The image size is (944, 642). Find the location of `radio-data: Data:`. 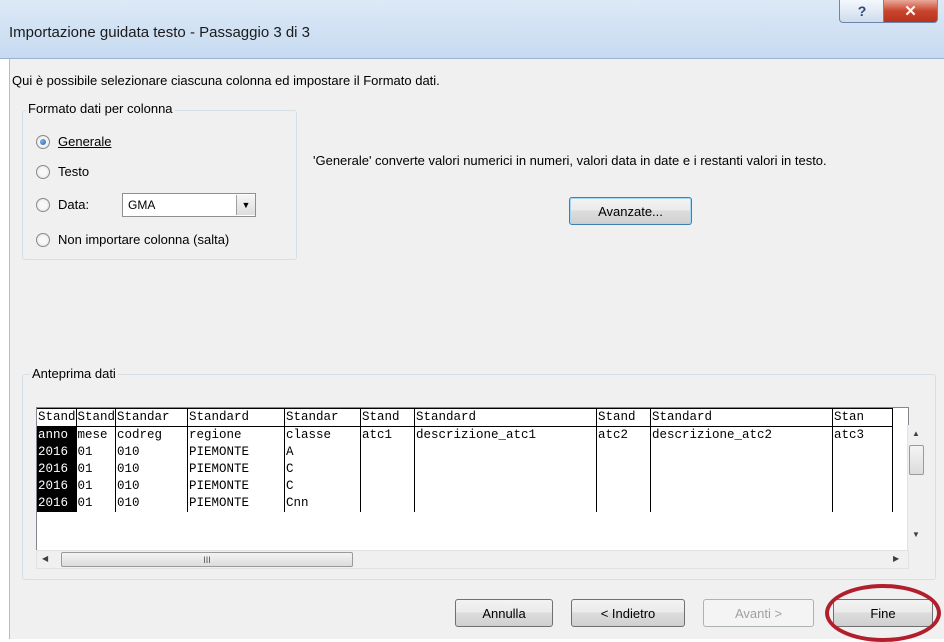

radio-data: Data: is located at coordinates (62, 204).